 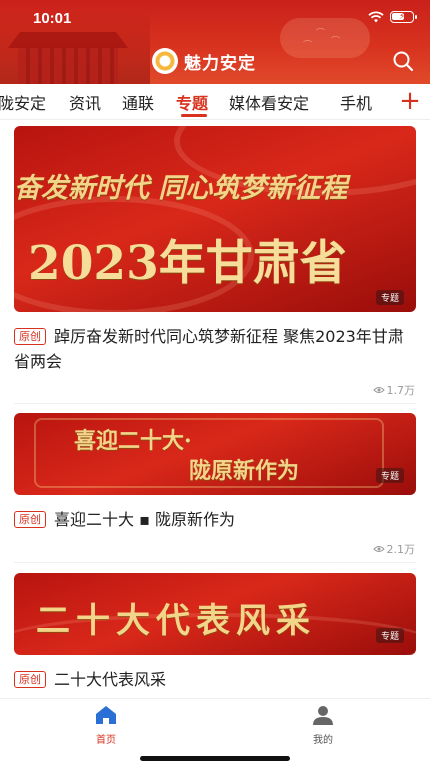 I want to click on app-brand: 魅力安定, so click(x=204, y=61).